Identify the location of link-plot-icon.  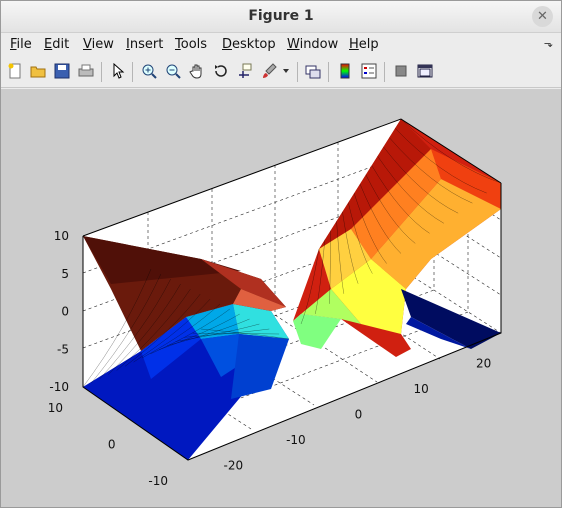
(313, 71).